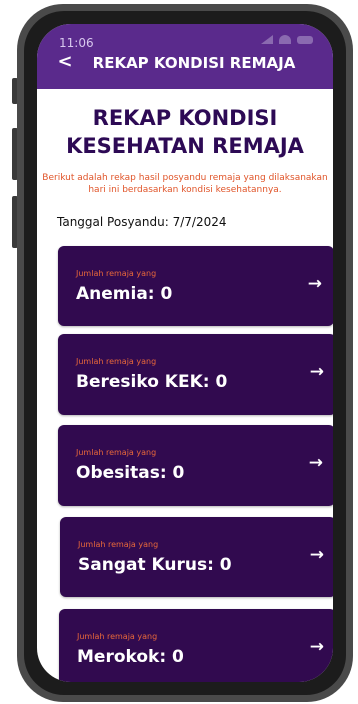 The height and width of the screenshot is (704, 358). What do you see at coordinates (194, 63) in the screenshot?
I see `app-bar-title: REKAP KONDISI REMAJA` at bounding box center [194, 63].